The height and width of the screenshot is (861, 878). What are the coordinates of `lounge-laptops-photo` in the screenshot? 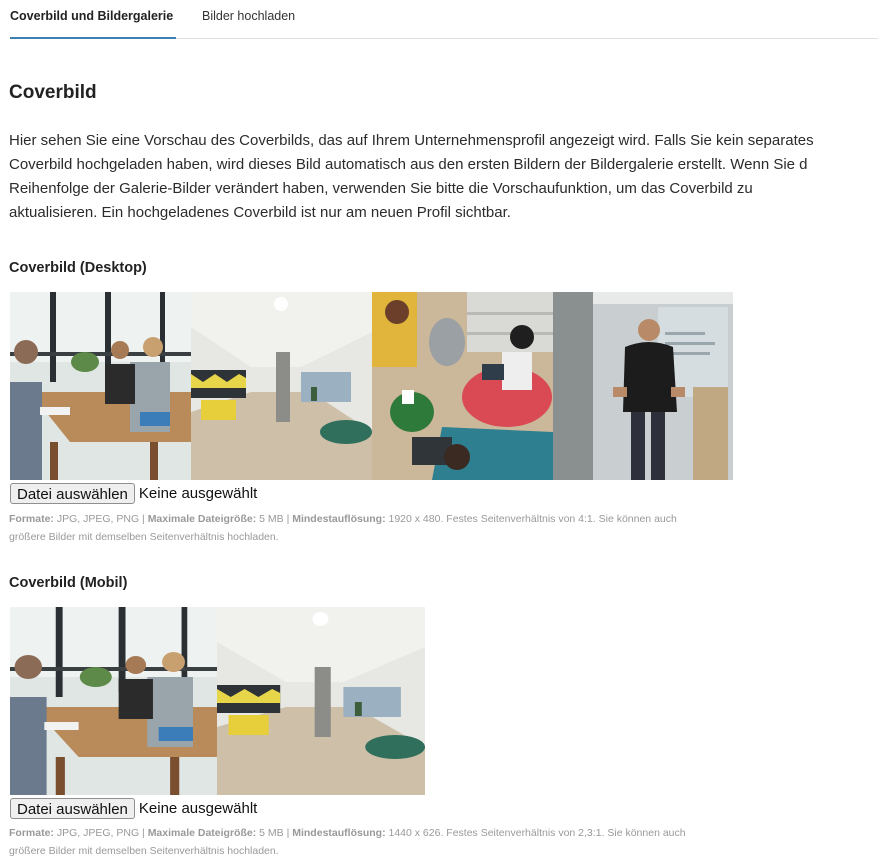 It's located at (462, 386).